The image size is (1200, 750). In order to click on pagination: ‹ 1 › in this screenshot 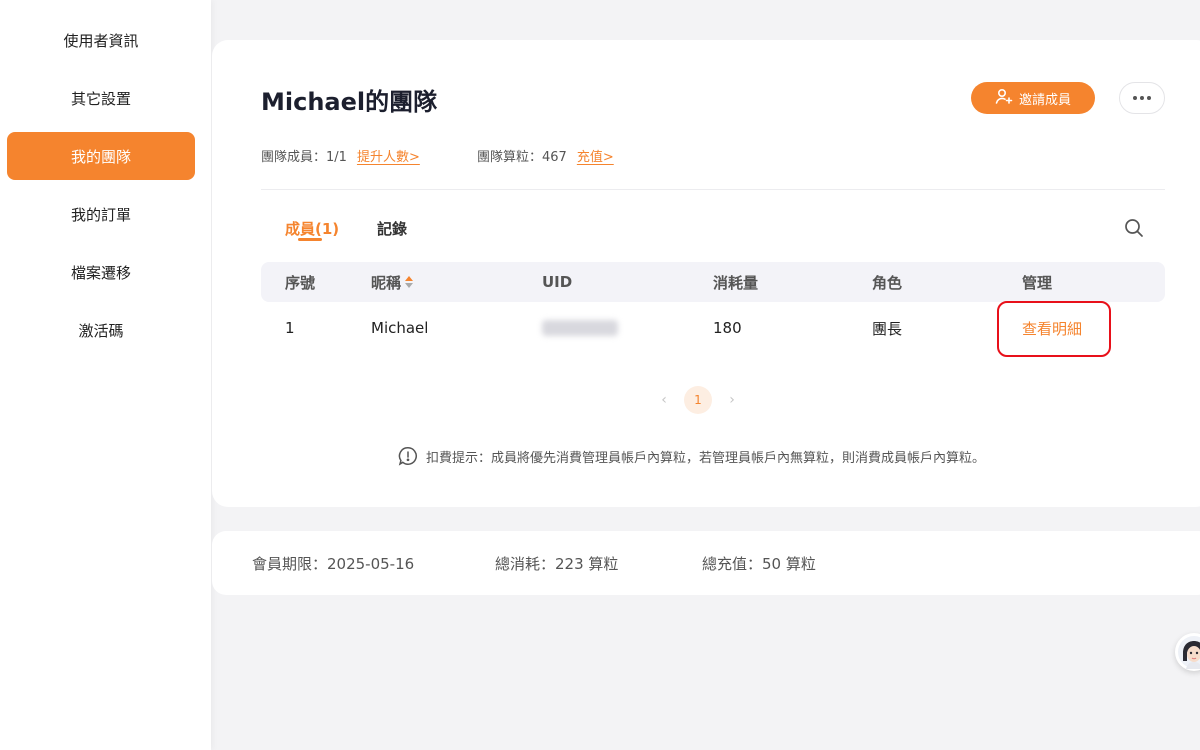, I will do `click(698, 400)`.